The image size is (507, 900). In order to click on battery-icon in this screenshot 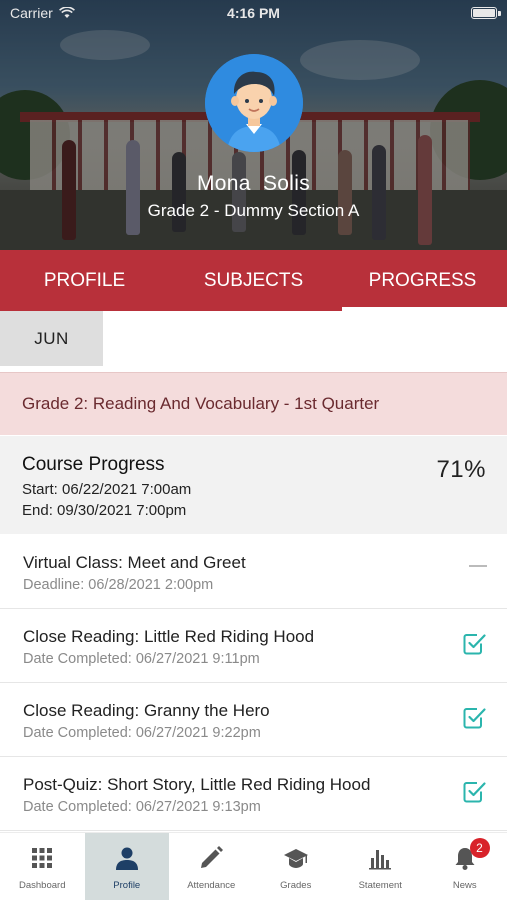, I will do `click(484, 13)`.